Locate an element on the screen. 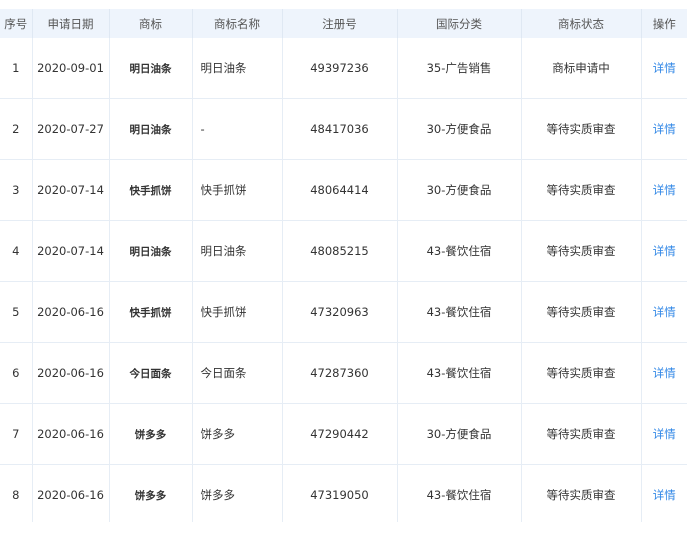 This screenshot has width=697, height=535. column-header-trademark: 商标 is located at coordinates (151, 23).